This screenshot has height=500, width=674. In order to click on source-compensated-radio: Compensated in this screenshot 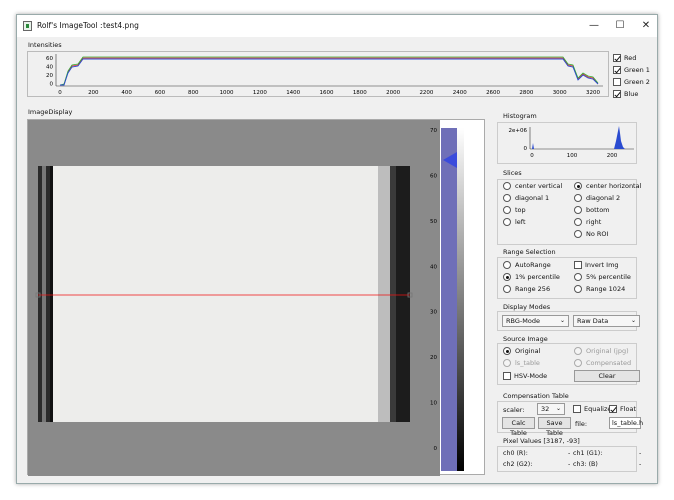, I will do `click(602, 363)`.